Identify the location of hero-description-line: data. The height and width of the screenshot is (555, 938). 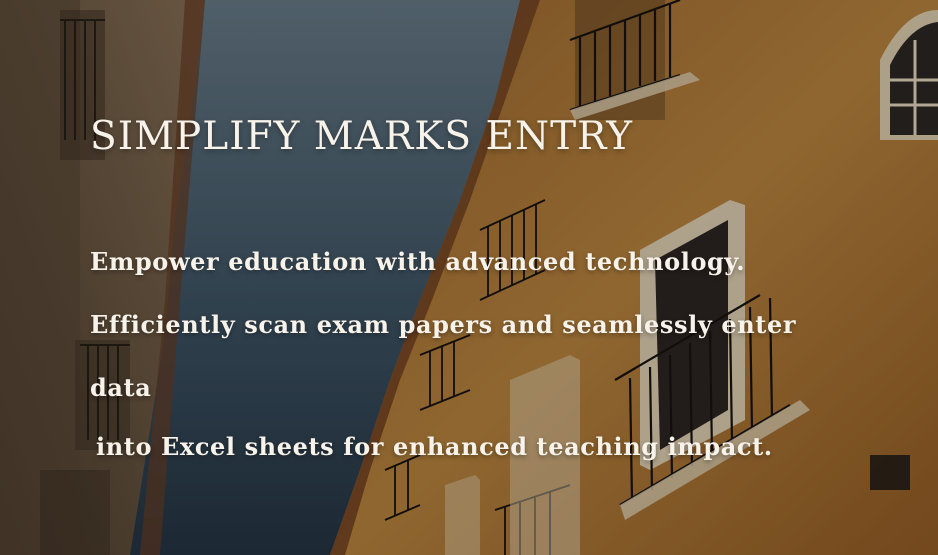
(121, 387).